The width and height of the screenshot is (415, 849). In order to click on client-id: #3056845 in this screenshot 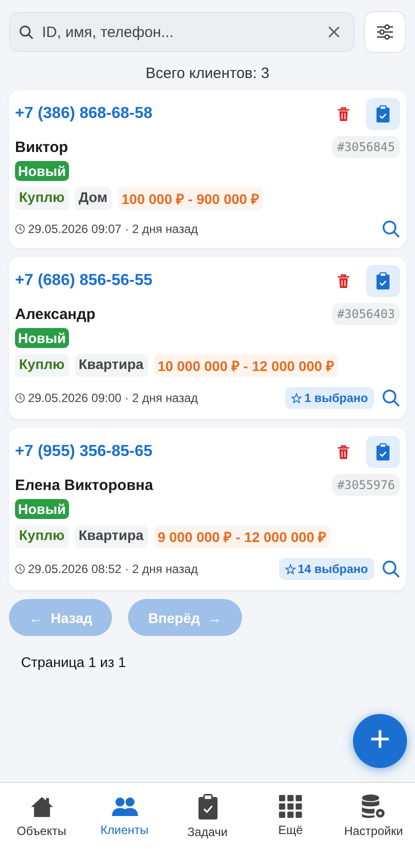, I will do `click(366, 147)`.